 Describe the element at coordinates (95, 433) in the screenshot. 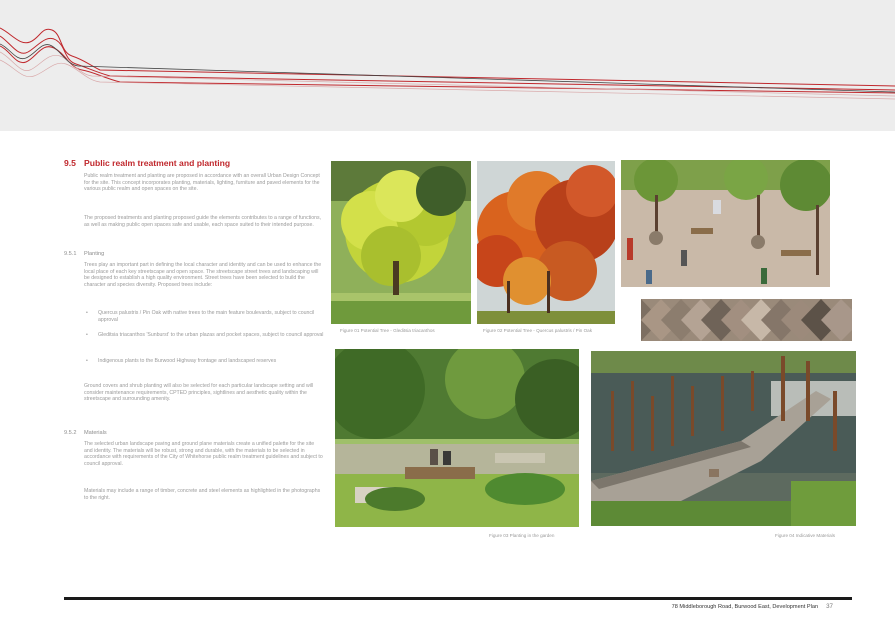

I see `materials-title: Materials` at that location.